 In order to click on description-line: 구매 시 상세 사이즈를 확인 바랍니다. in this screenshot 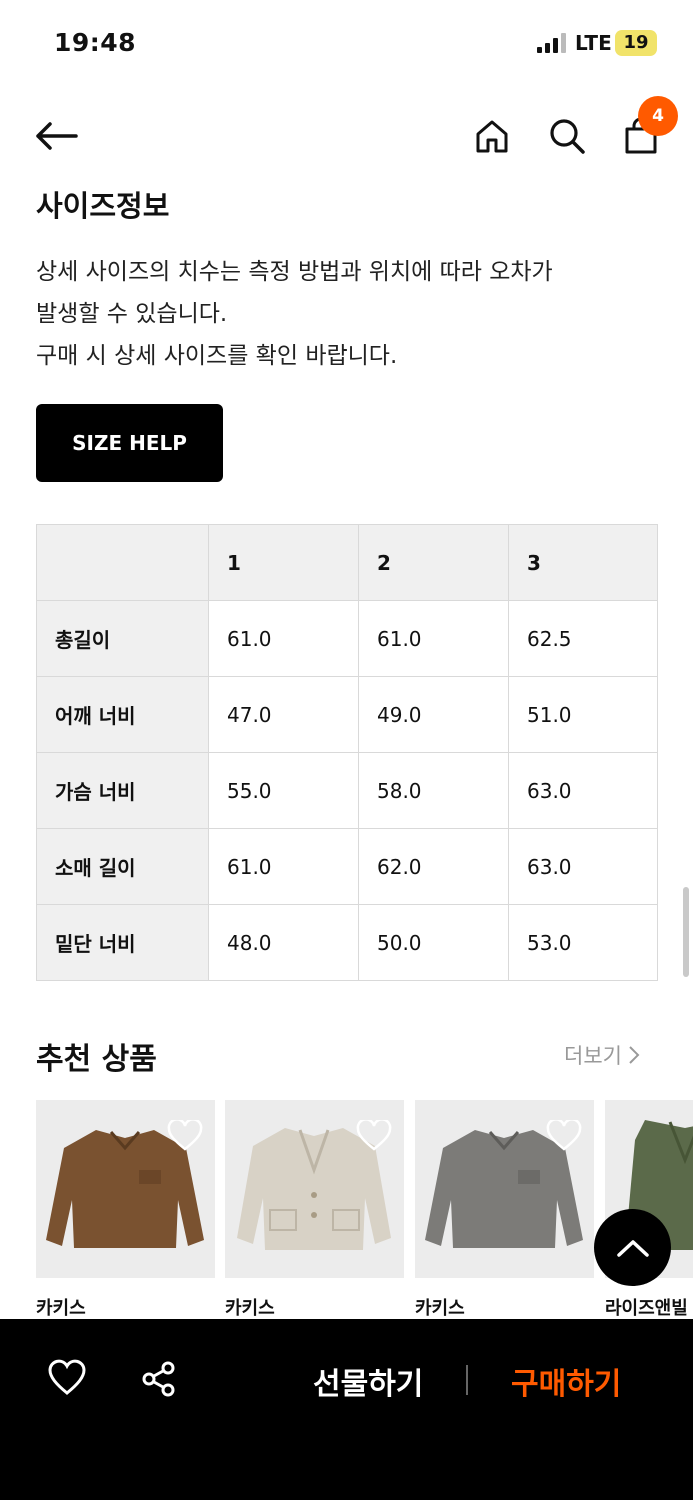, I will do `click(217, 356)`.